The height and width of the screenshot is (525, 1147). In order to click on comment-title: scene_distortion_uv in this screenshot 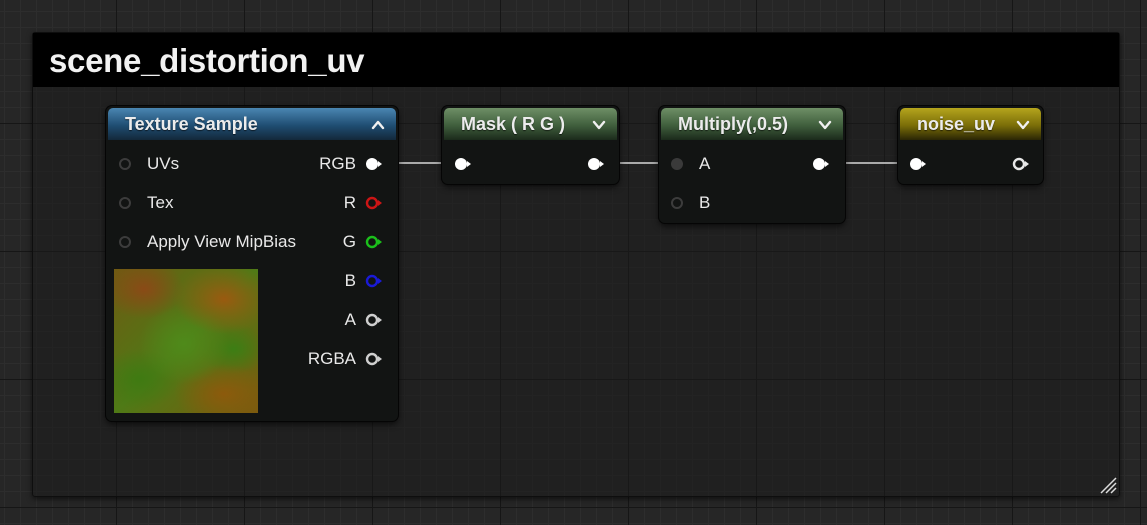, I will do `click(207, 61)`.